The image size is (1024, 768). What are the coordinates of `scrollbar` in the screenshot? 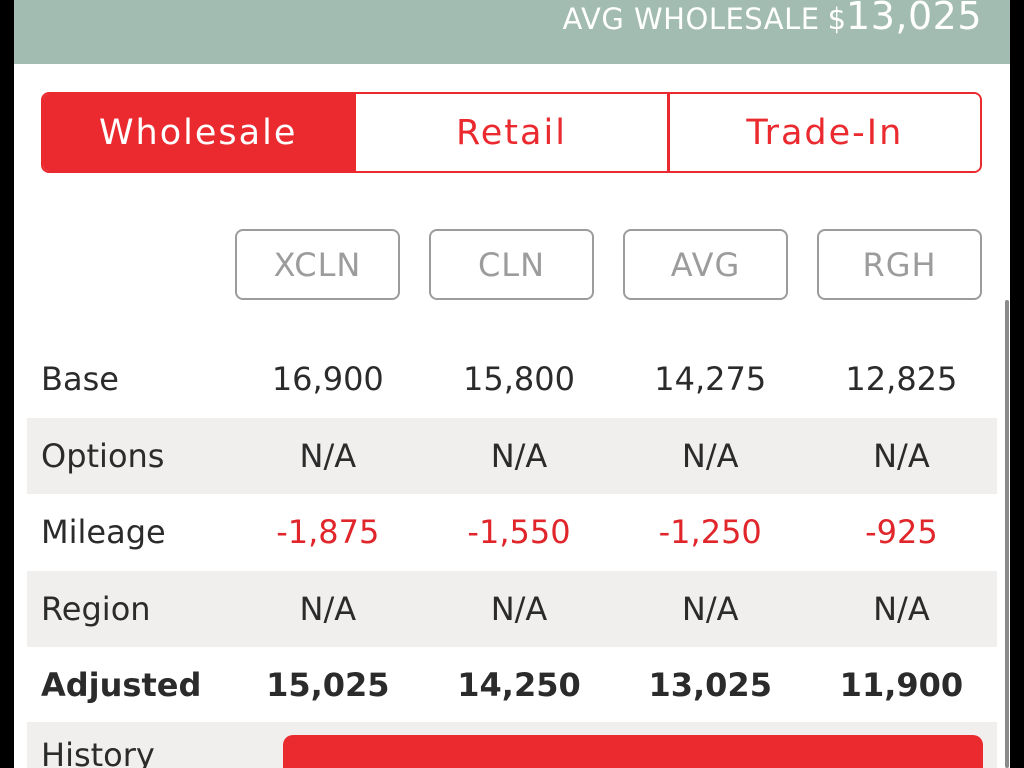 It's located at (1007, 534).